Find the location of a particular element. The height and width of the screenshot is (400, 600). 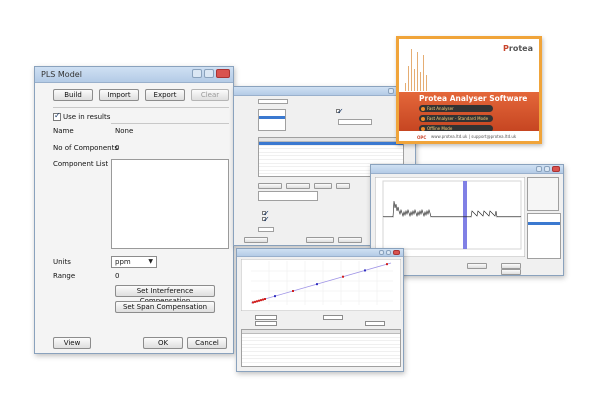

num-components-label: No of Components is located at coordinates (86, 148).